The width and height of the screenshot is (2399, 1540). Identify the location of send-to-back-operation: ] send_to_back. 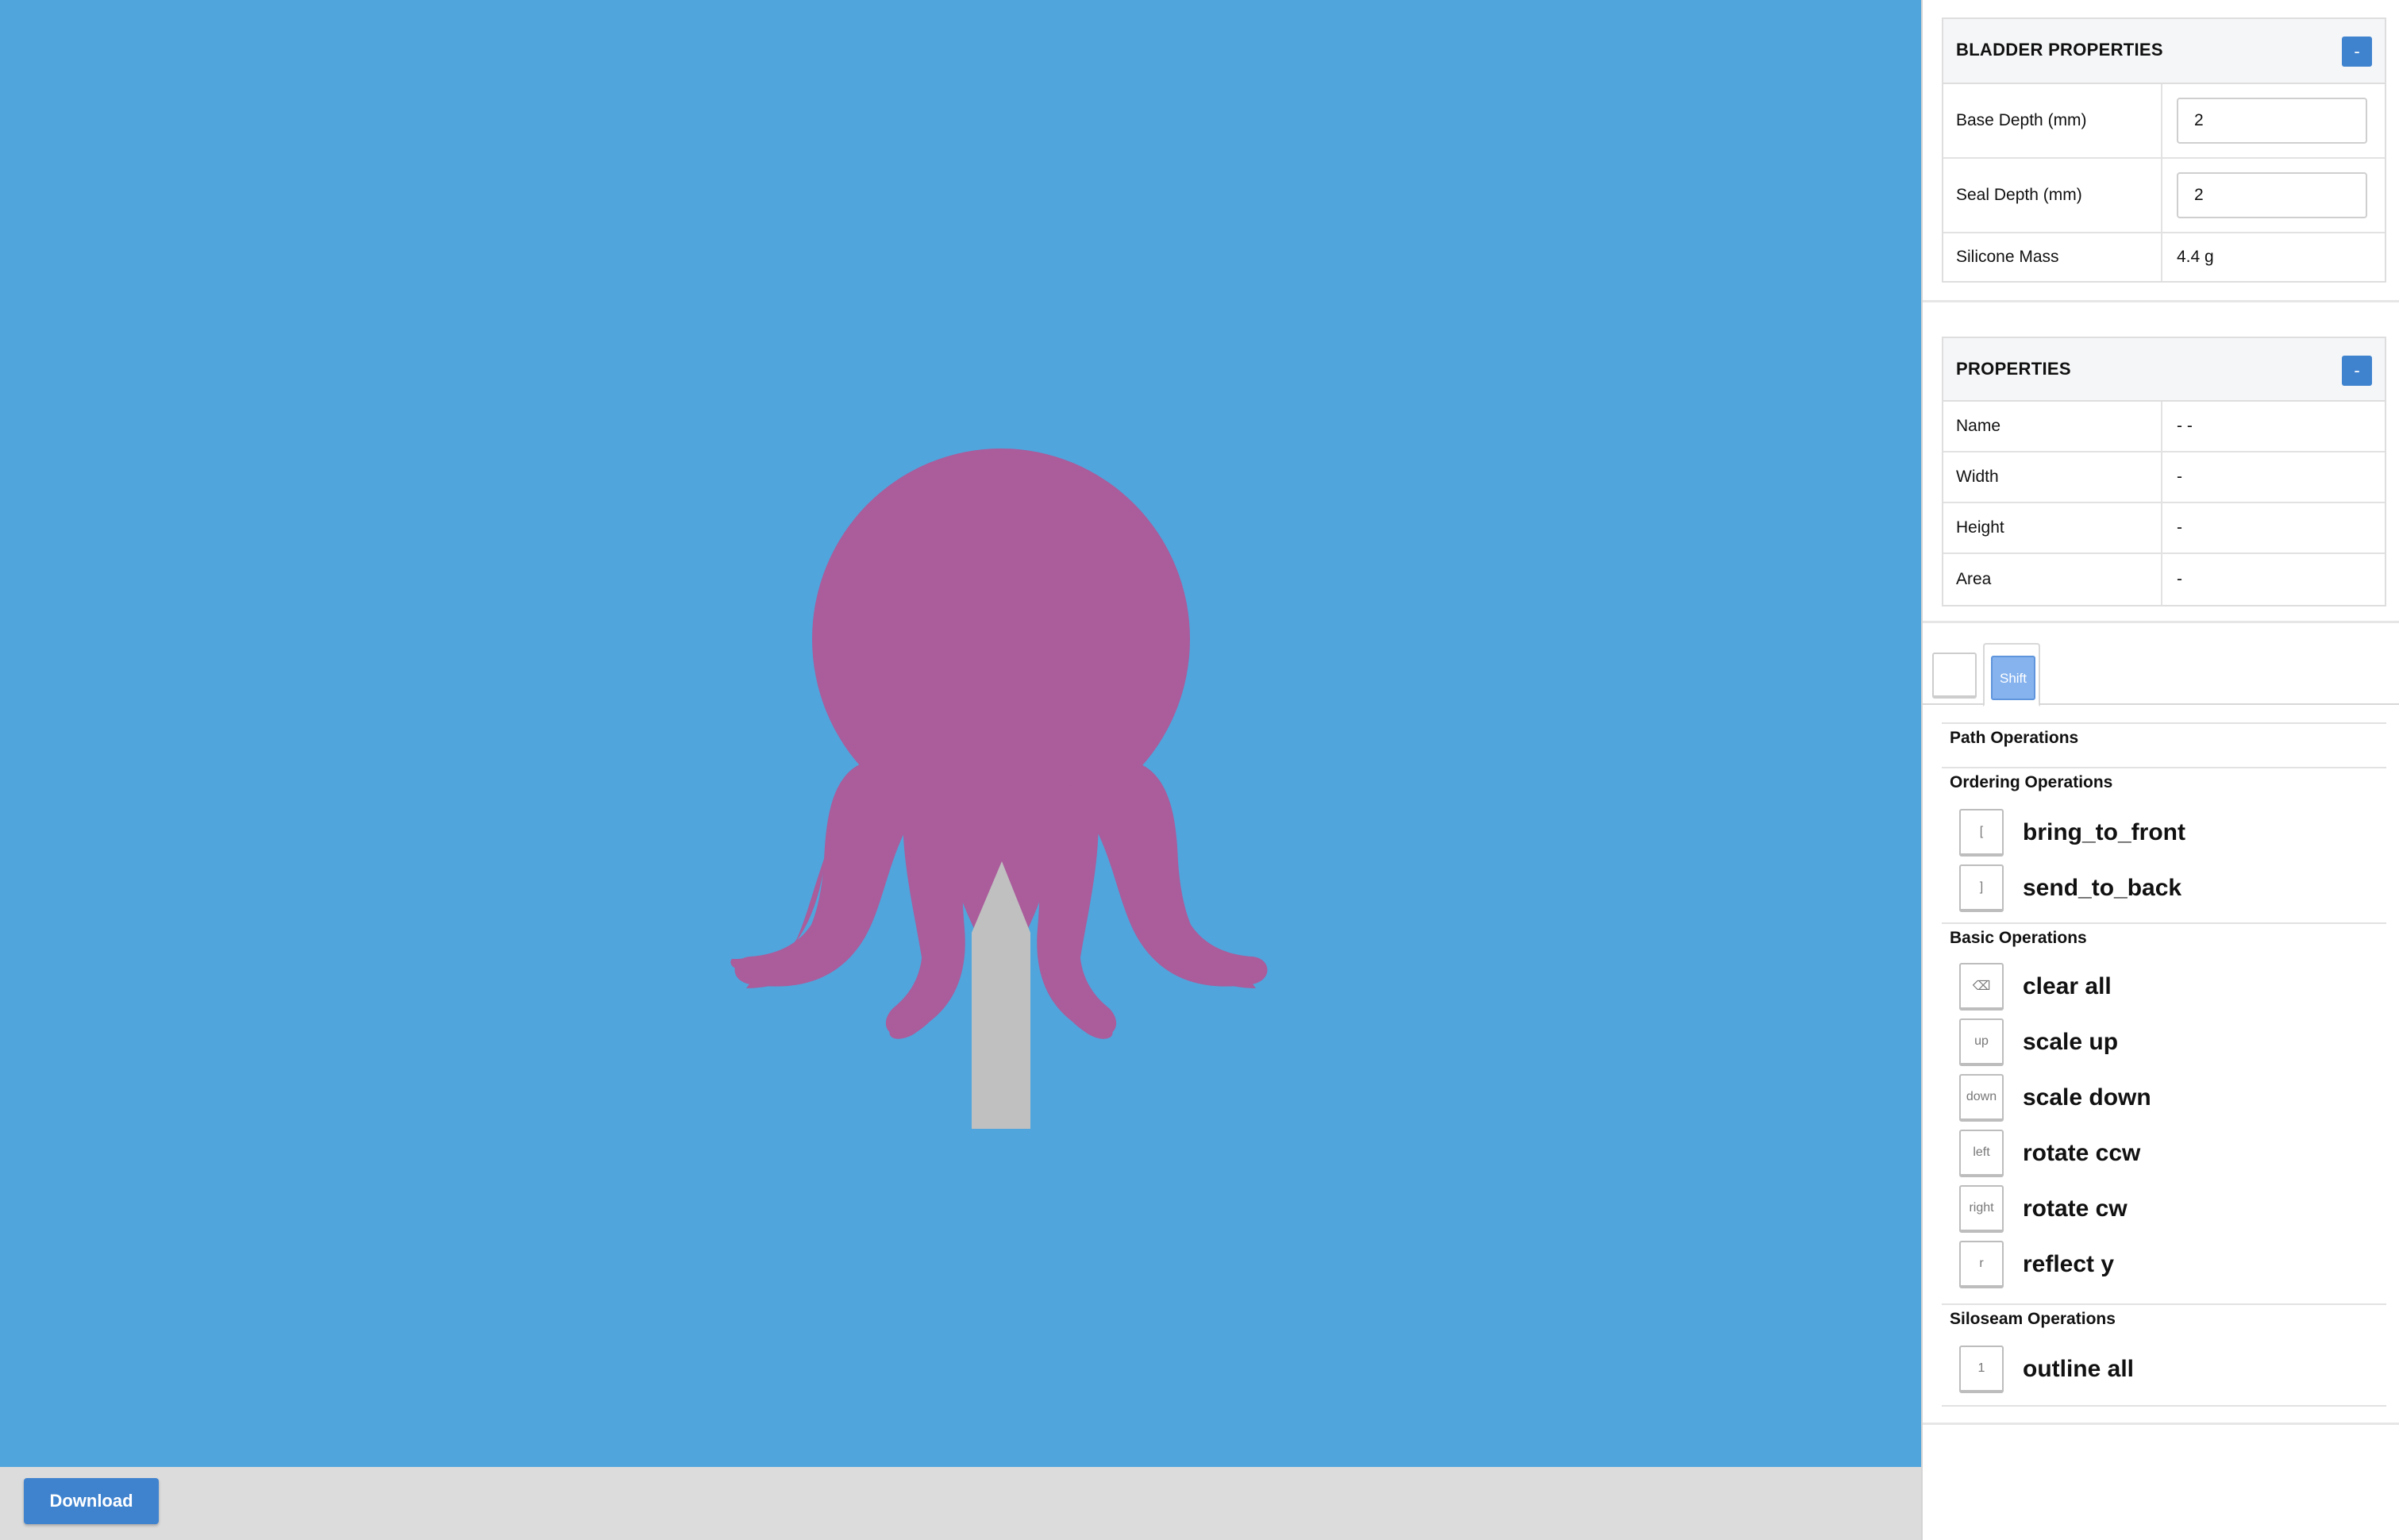
(2070, 888).